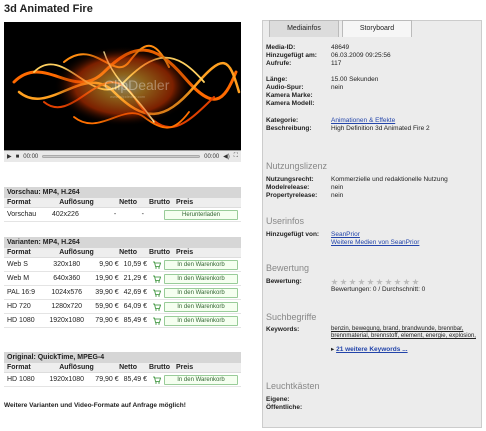  I want to click on label: Propertyrelease:, so click(292, 195).